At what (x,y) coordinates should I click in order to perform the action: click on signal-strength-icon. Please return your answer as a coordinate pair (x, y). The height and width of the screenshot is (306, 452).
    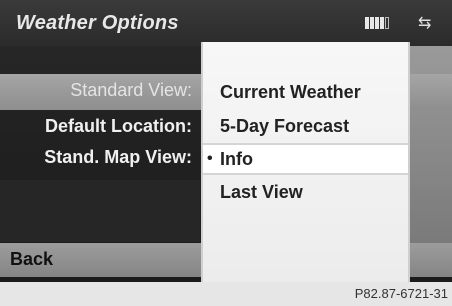
    Looking at the image, I should click on (377, 23).